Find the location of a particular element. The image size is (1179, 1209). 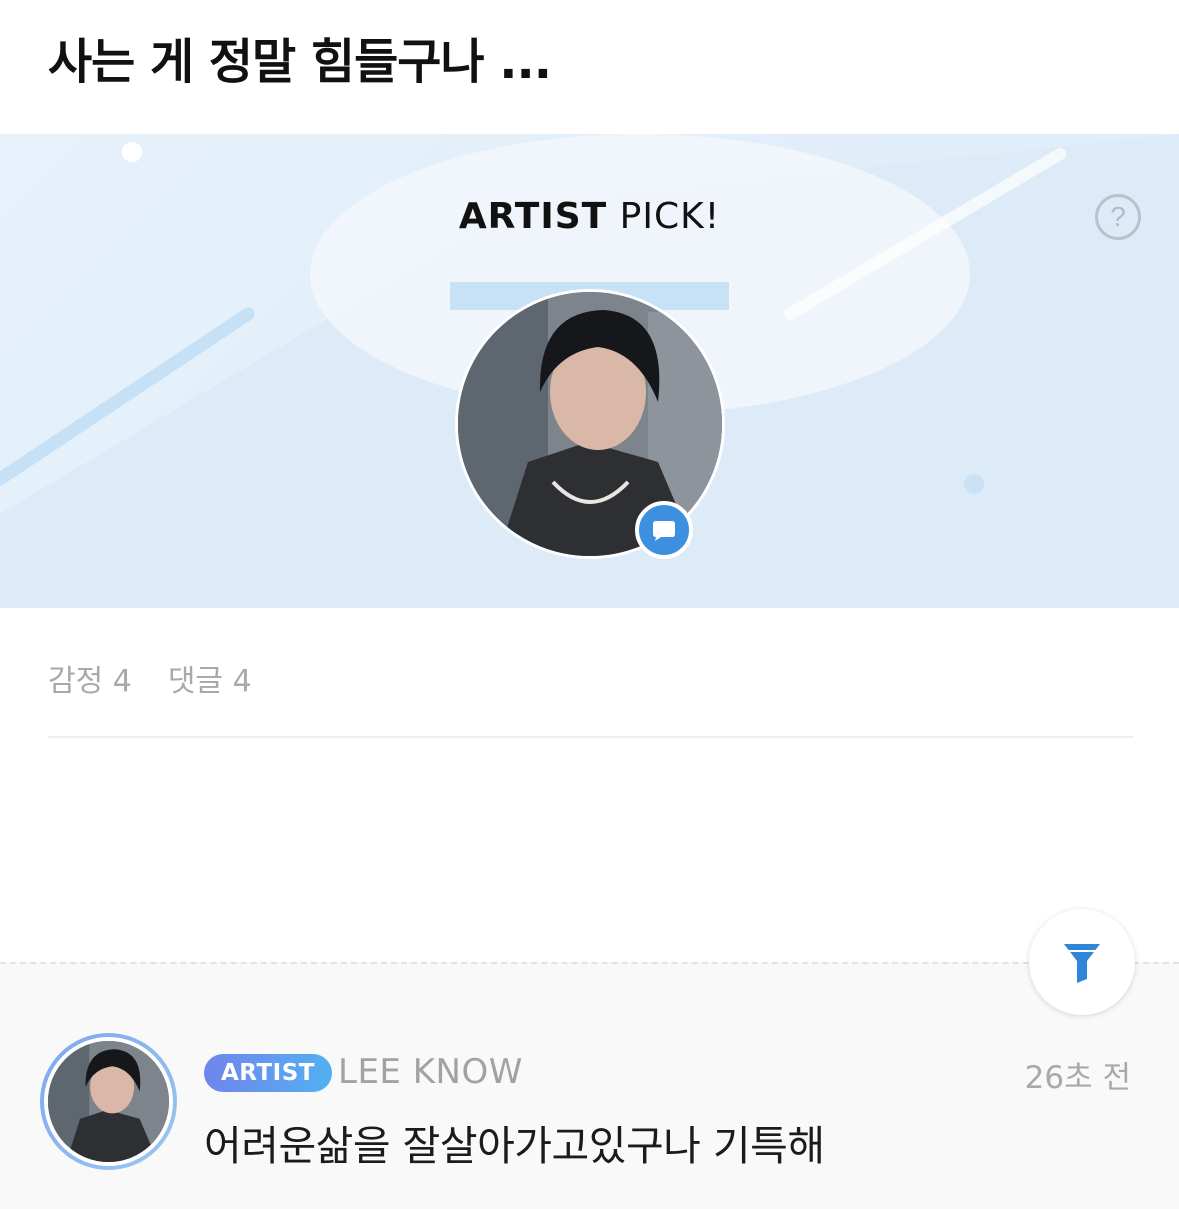

chat-bubble-icon is located at coordinates (664, 530).